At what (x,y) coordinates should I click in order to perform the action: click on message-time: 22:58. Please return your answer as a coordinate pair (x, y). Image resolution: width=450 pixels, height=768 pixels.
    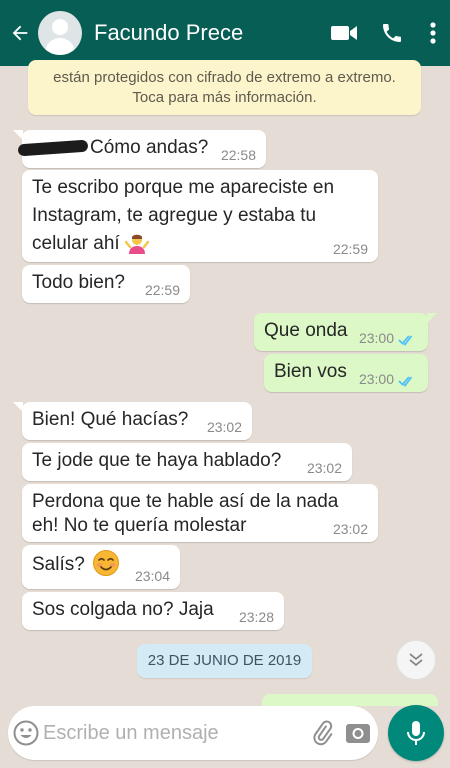
    Looking at the image, I should click on (238, 155).